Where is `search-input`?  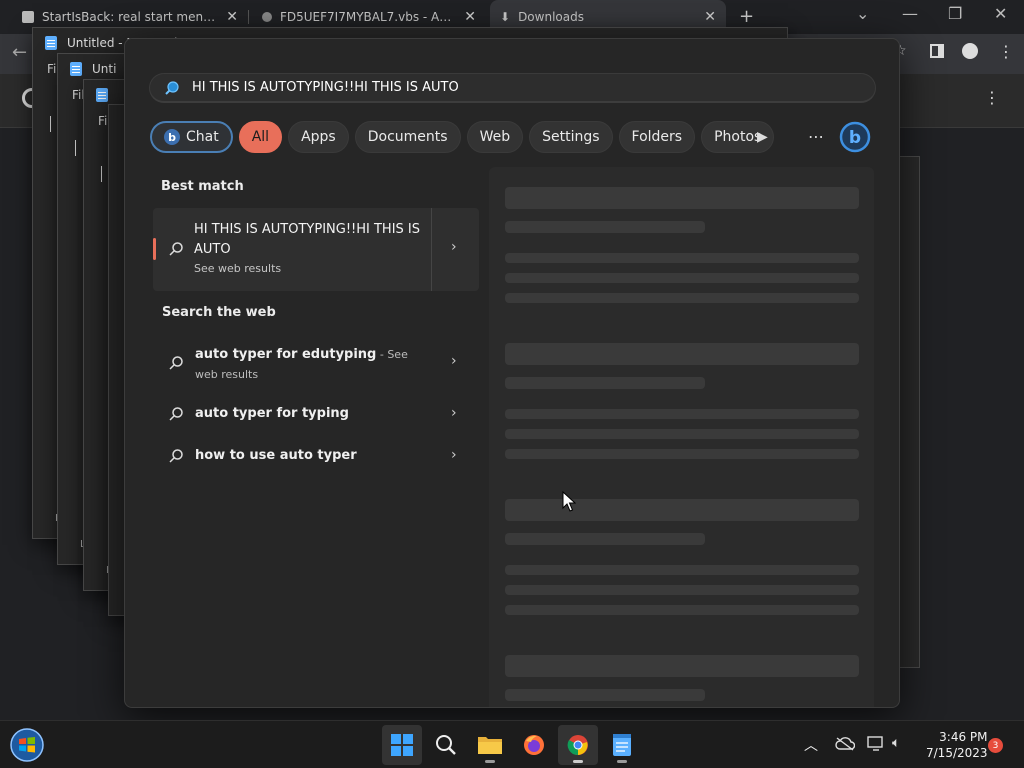
search-input is located at coordinates (510, 87).